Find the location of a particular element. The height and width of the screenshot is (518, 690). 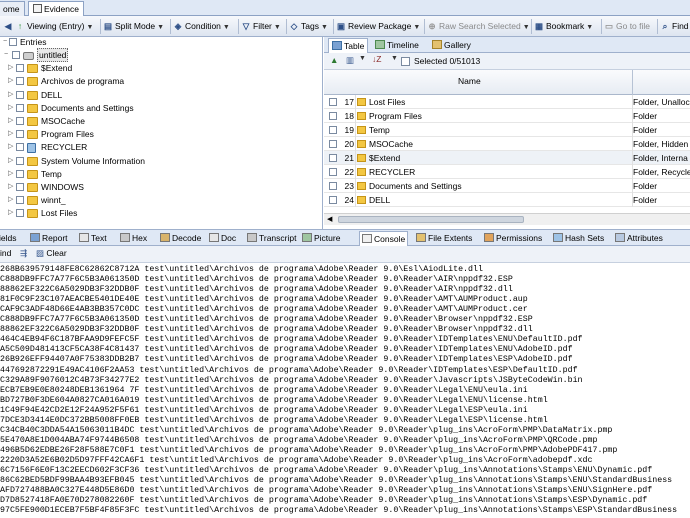

row-name: DELL is located at coordinates (380, 200).